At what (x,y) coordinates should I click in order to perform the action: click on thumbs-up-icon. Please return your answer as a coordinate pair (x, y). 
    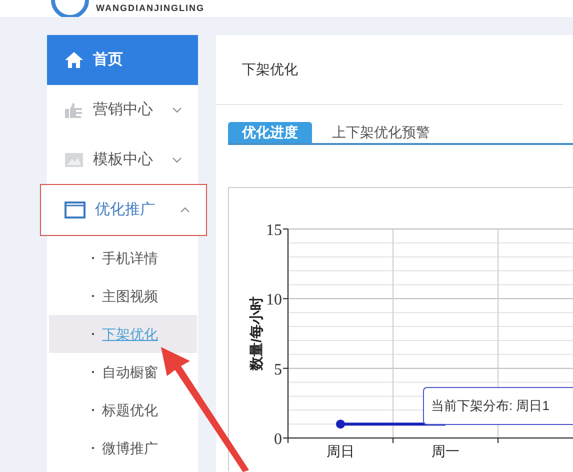
    Looking at the image, I should click on (74, 110).